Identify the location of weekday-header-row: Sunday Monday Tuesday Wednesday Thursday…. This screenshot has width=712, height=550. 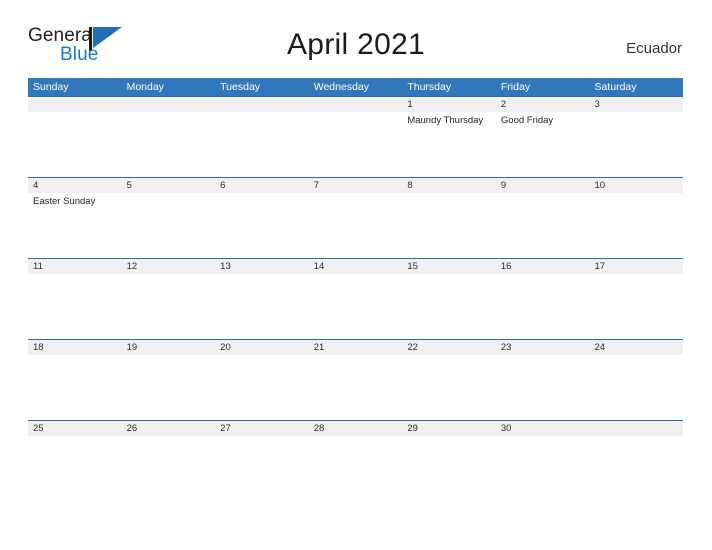
(355, 87).